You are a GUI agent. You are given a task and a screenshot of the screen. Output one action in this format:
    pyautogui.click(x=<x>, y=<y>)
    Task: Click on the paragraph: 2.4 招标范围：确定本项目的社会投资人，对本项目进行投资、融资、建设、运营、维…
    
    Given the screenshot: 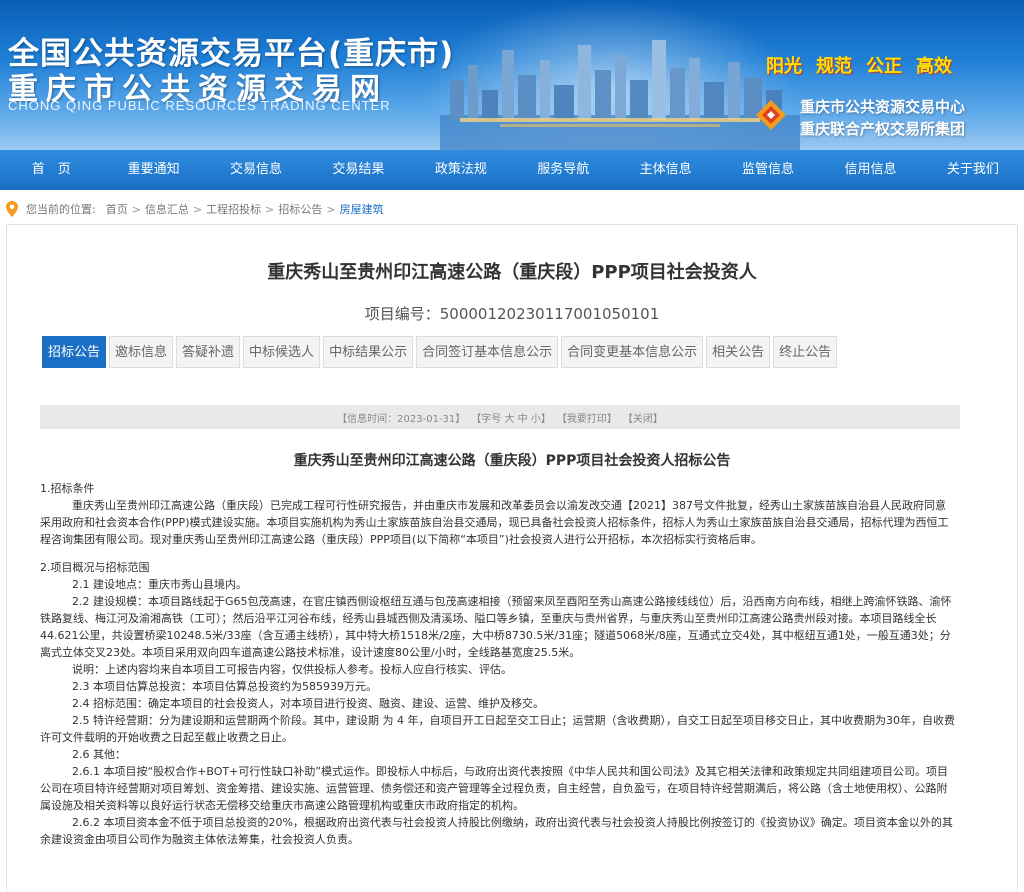 What is the action you would take?
    pyautogui.click(x=308, y=703)
    